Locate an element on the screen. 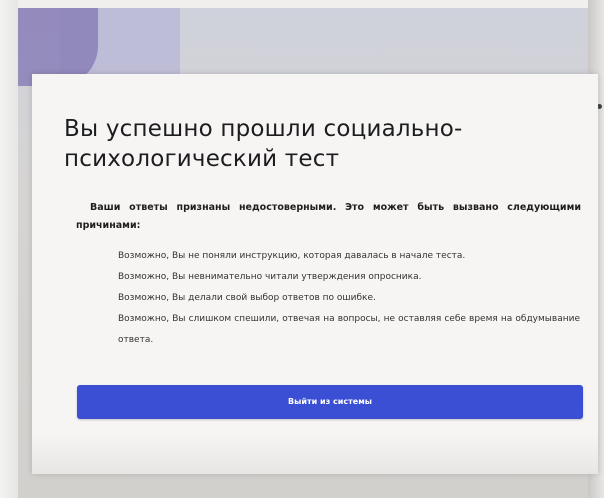 The height and width of the screenshot is (498, 604). card-shadow is located at coordinates (315, 454).